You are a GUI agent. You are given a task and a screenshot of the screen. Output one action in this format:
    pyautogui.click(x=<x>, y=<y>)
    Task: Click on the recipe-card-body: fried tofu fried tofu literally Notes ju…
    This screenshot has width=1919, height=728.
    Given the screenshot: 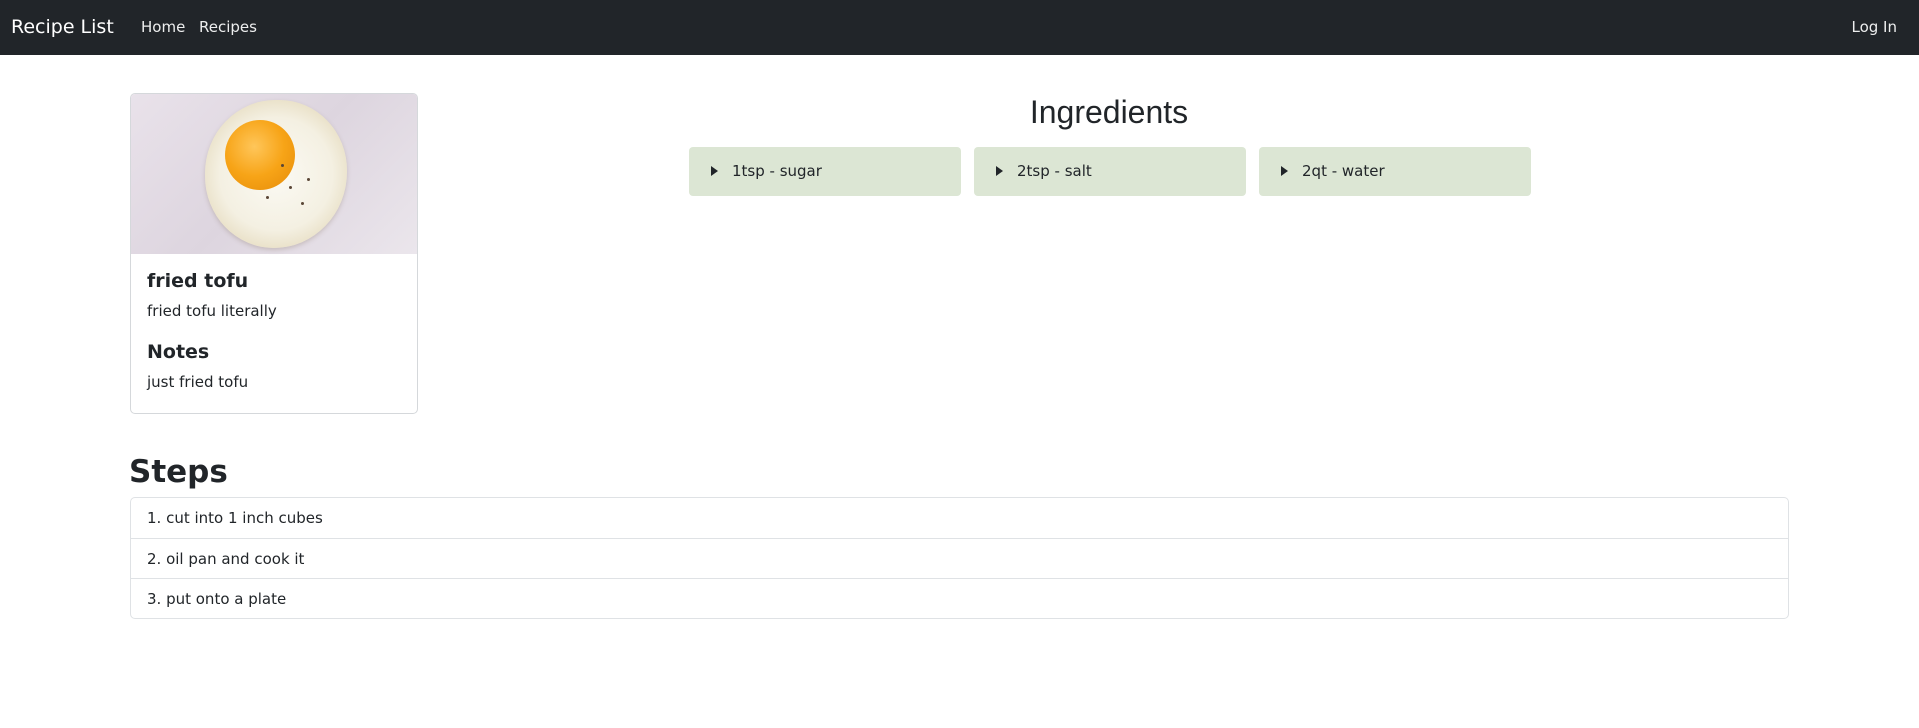 What is the action you would take?
    pyautogui.click(x=275, y=330)
    